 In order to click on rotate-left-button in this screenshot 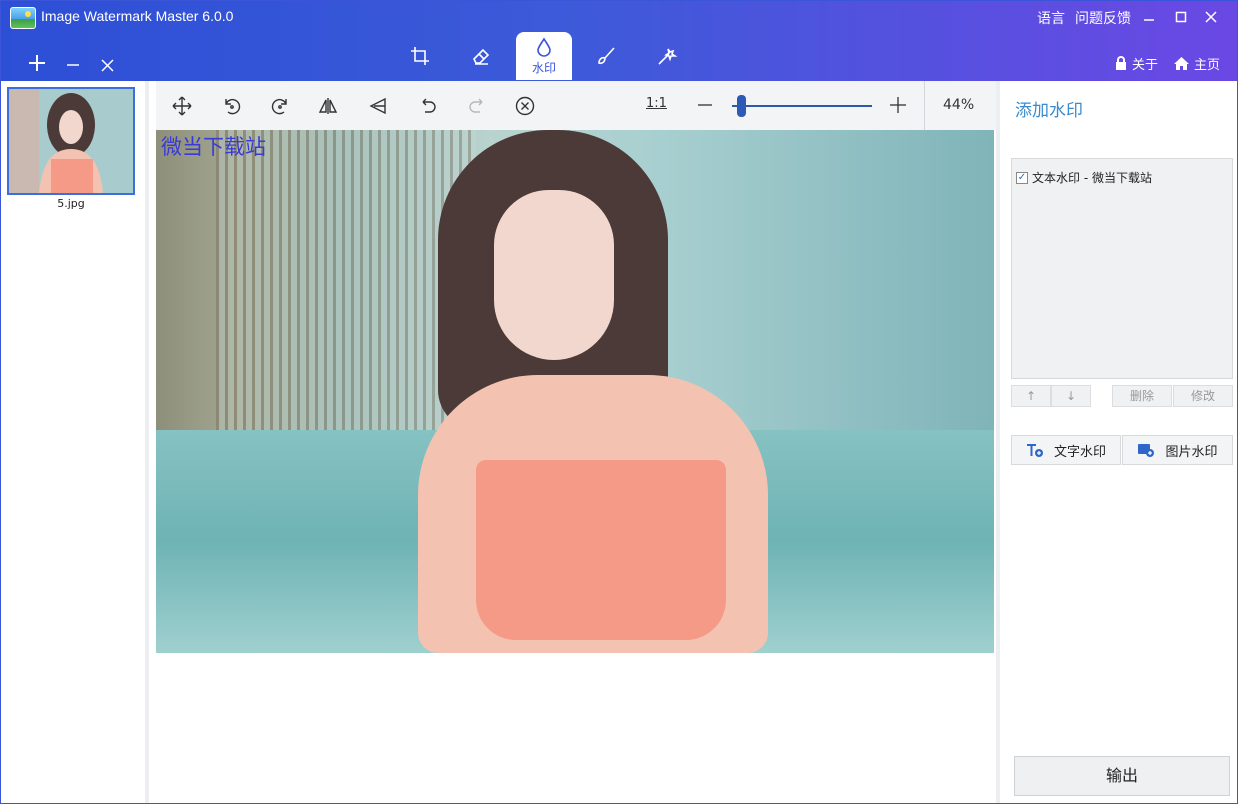, I will do `click(232, 106)`.